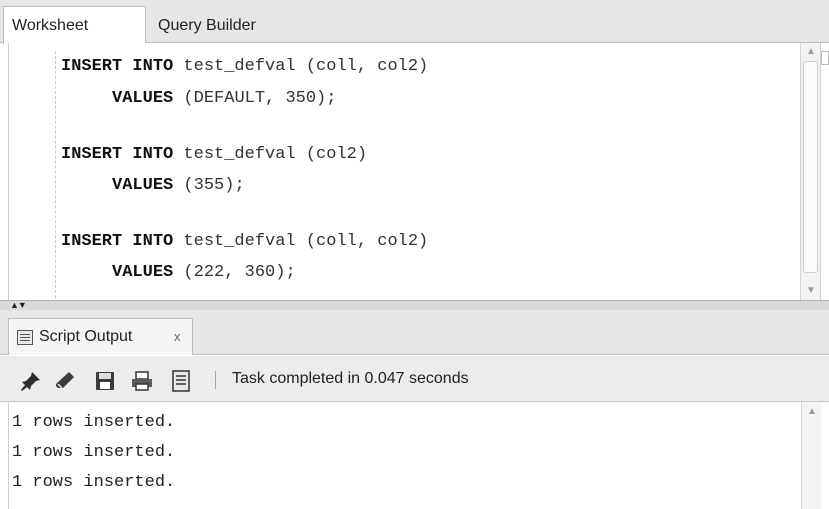 This screenshot has width=829, height=509. Describe the element at coordinates (25, 337) in the screenshot. I see `script-output-icon` at that location.